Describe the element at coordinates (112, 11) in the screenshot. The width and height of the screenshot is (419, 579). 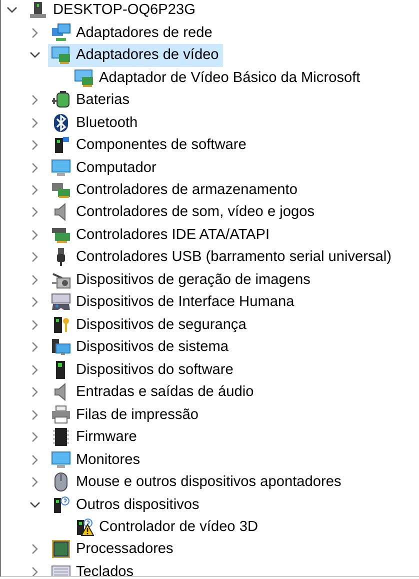
I see `tree-item: DESKTOP-OQ6P23G` at that location.